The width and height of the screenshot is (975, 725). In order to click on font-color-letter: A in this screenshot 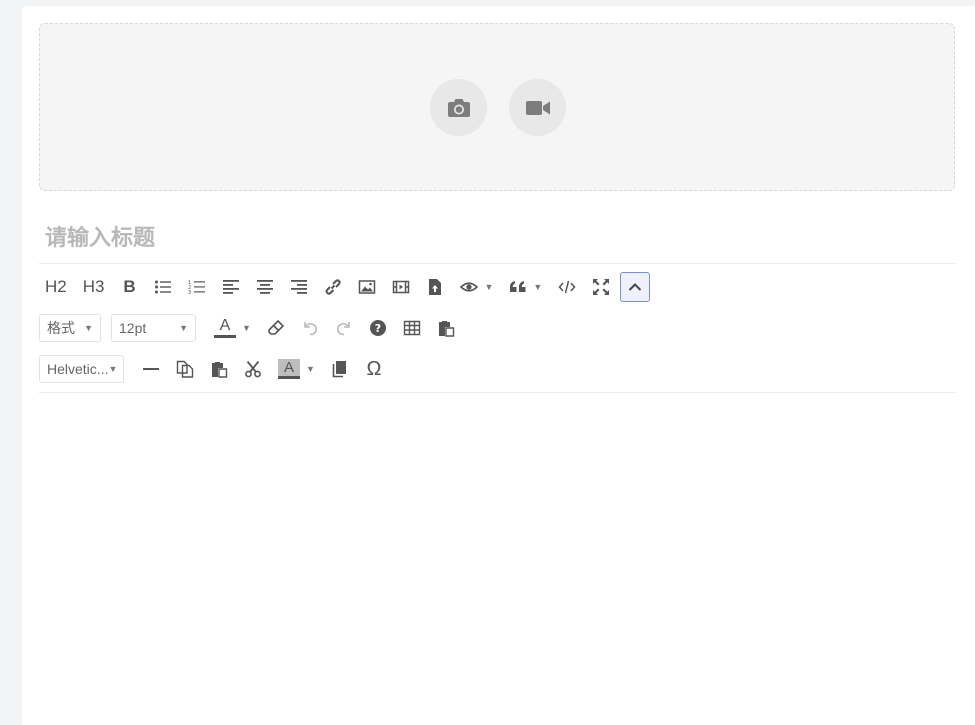, I will do `click(225, 325)`.